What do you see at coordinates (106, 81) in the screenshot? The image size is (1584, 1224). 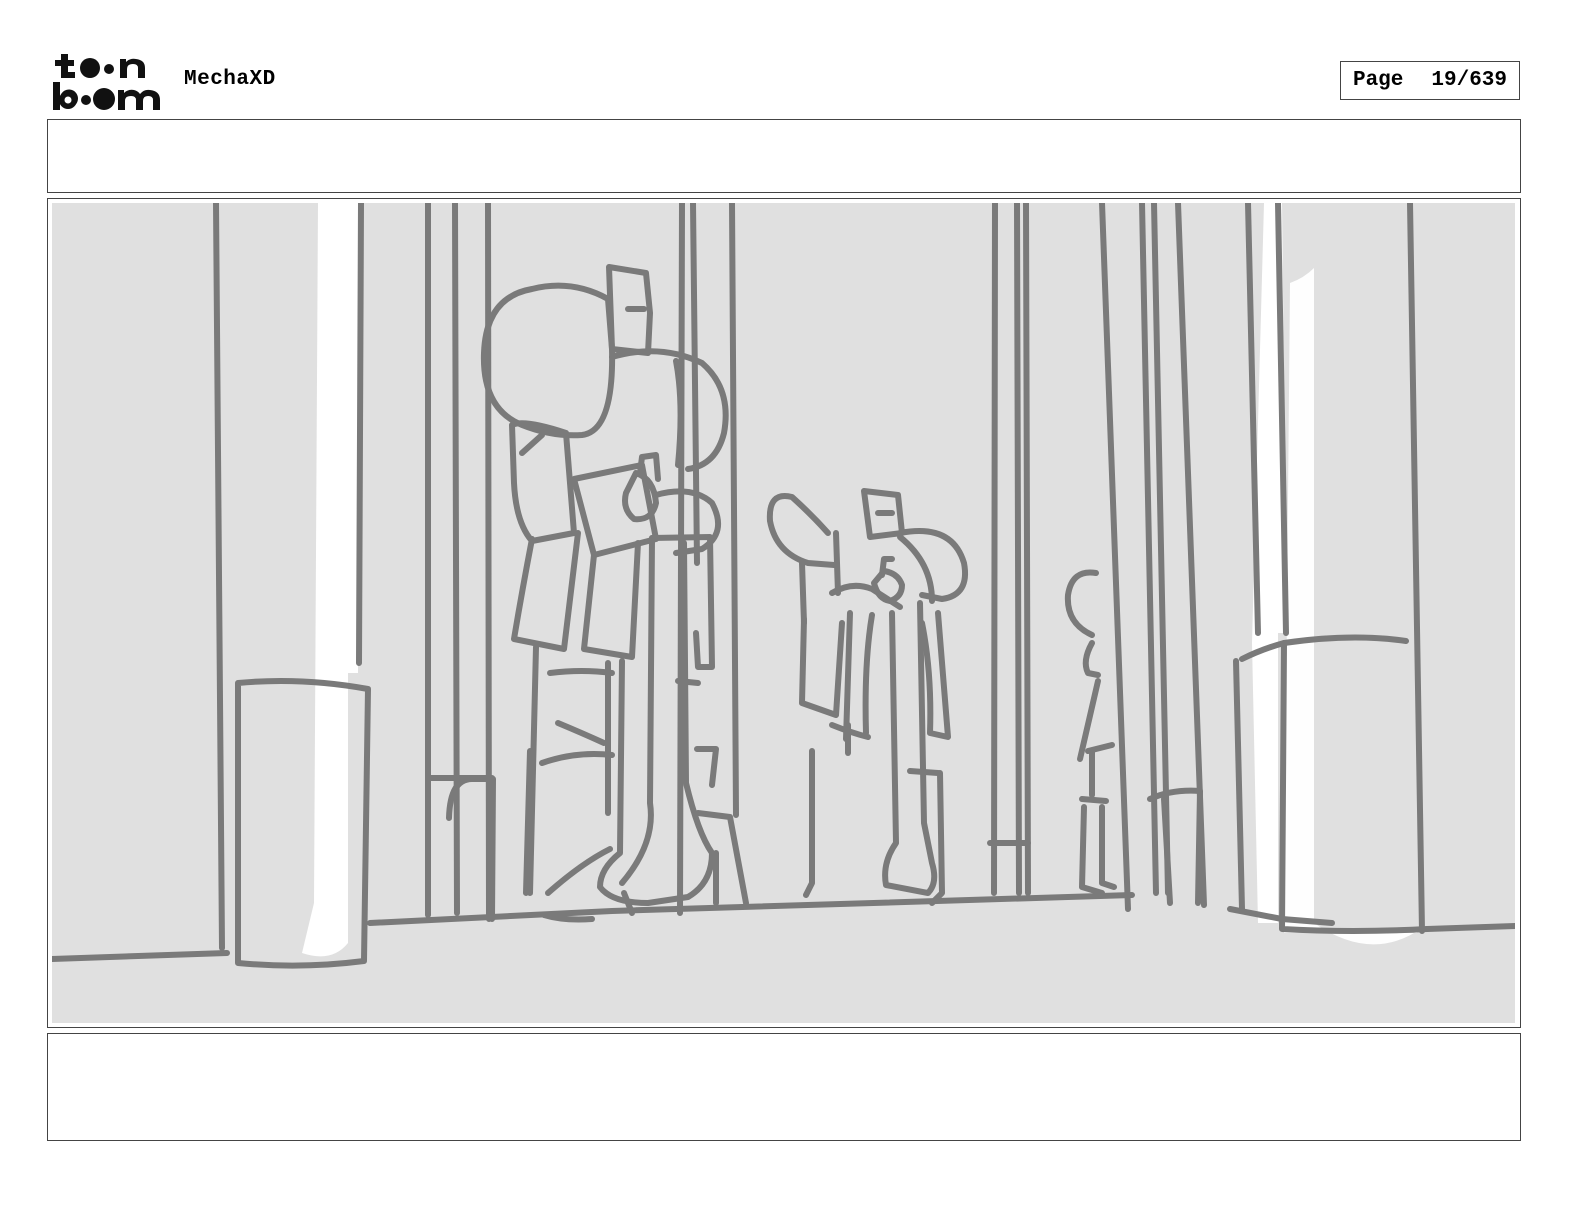 I see `toon-boom-logo` at bounding box center [106, 81].